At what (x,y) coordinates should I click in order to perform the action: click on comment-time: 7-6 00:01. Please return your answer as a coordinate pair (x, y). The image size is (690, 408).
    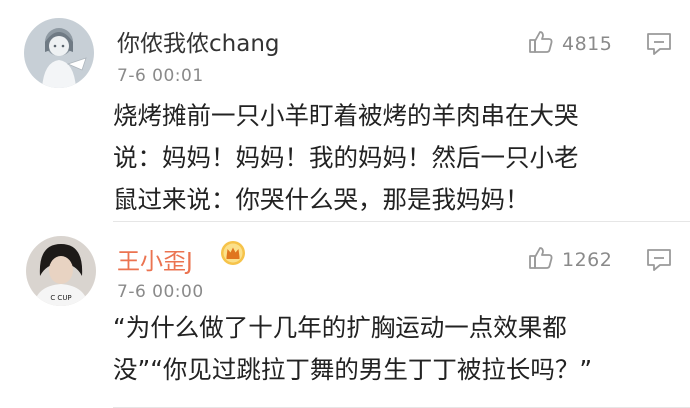
    Looking at the image, I should click on (160, 76).